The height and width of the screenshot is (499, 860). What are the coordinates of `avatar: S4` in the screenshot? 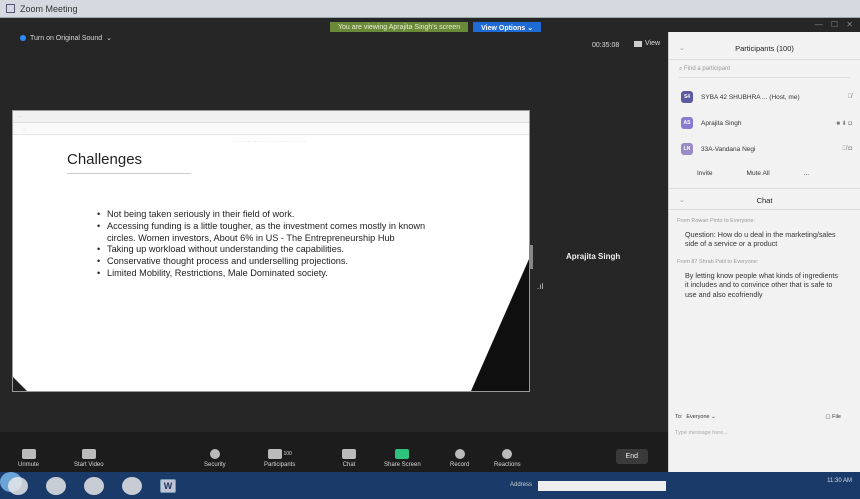 It's located at (687, 97).